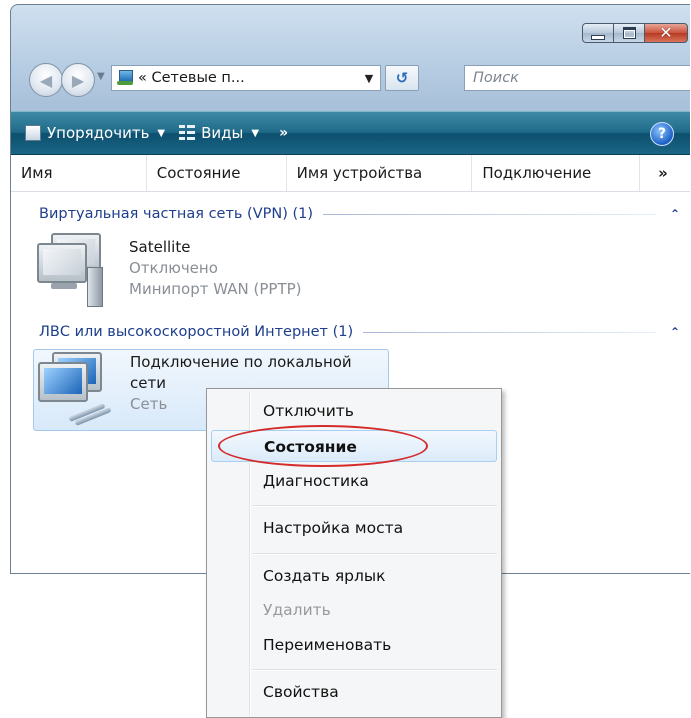 This screenshot has width=691, height=718. I want to click on minimize-button, so click(598, 33).